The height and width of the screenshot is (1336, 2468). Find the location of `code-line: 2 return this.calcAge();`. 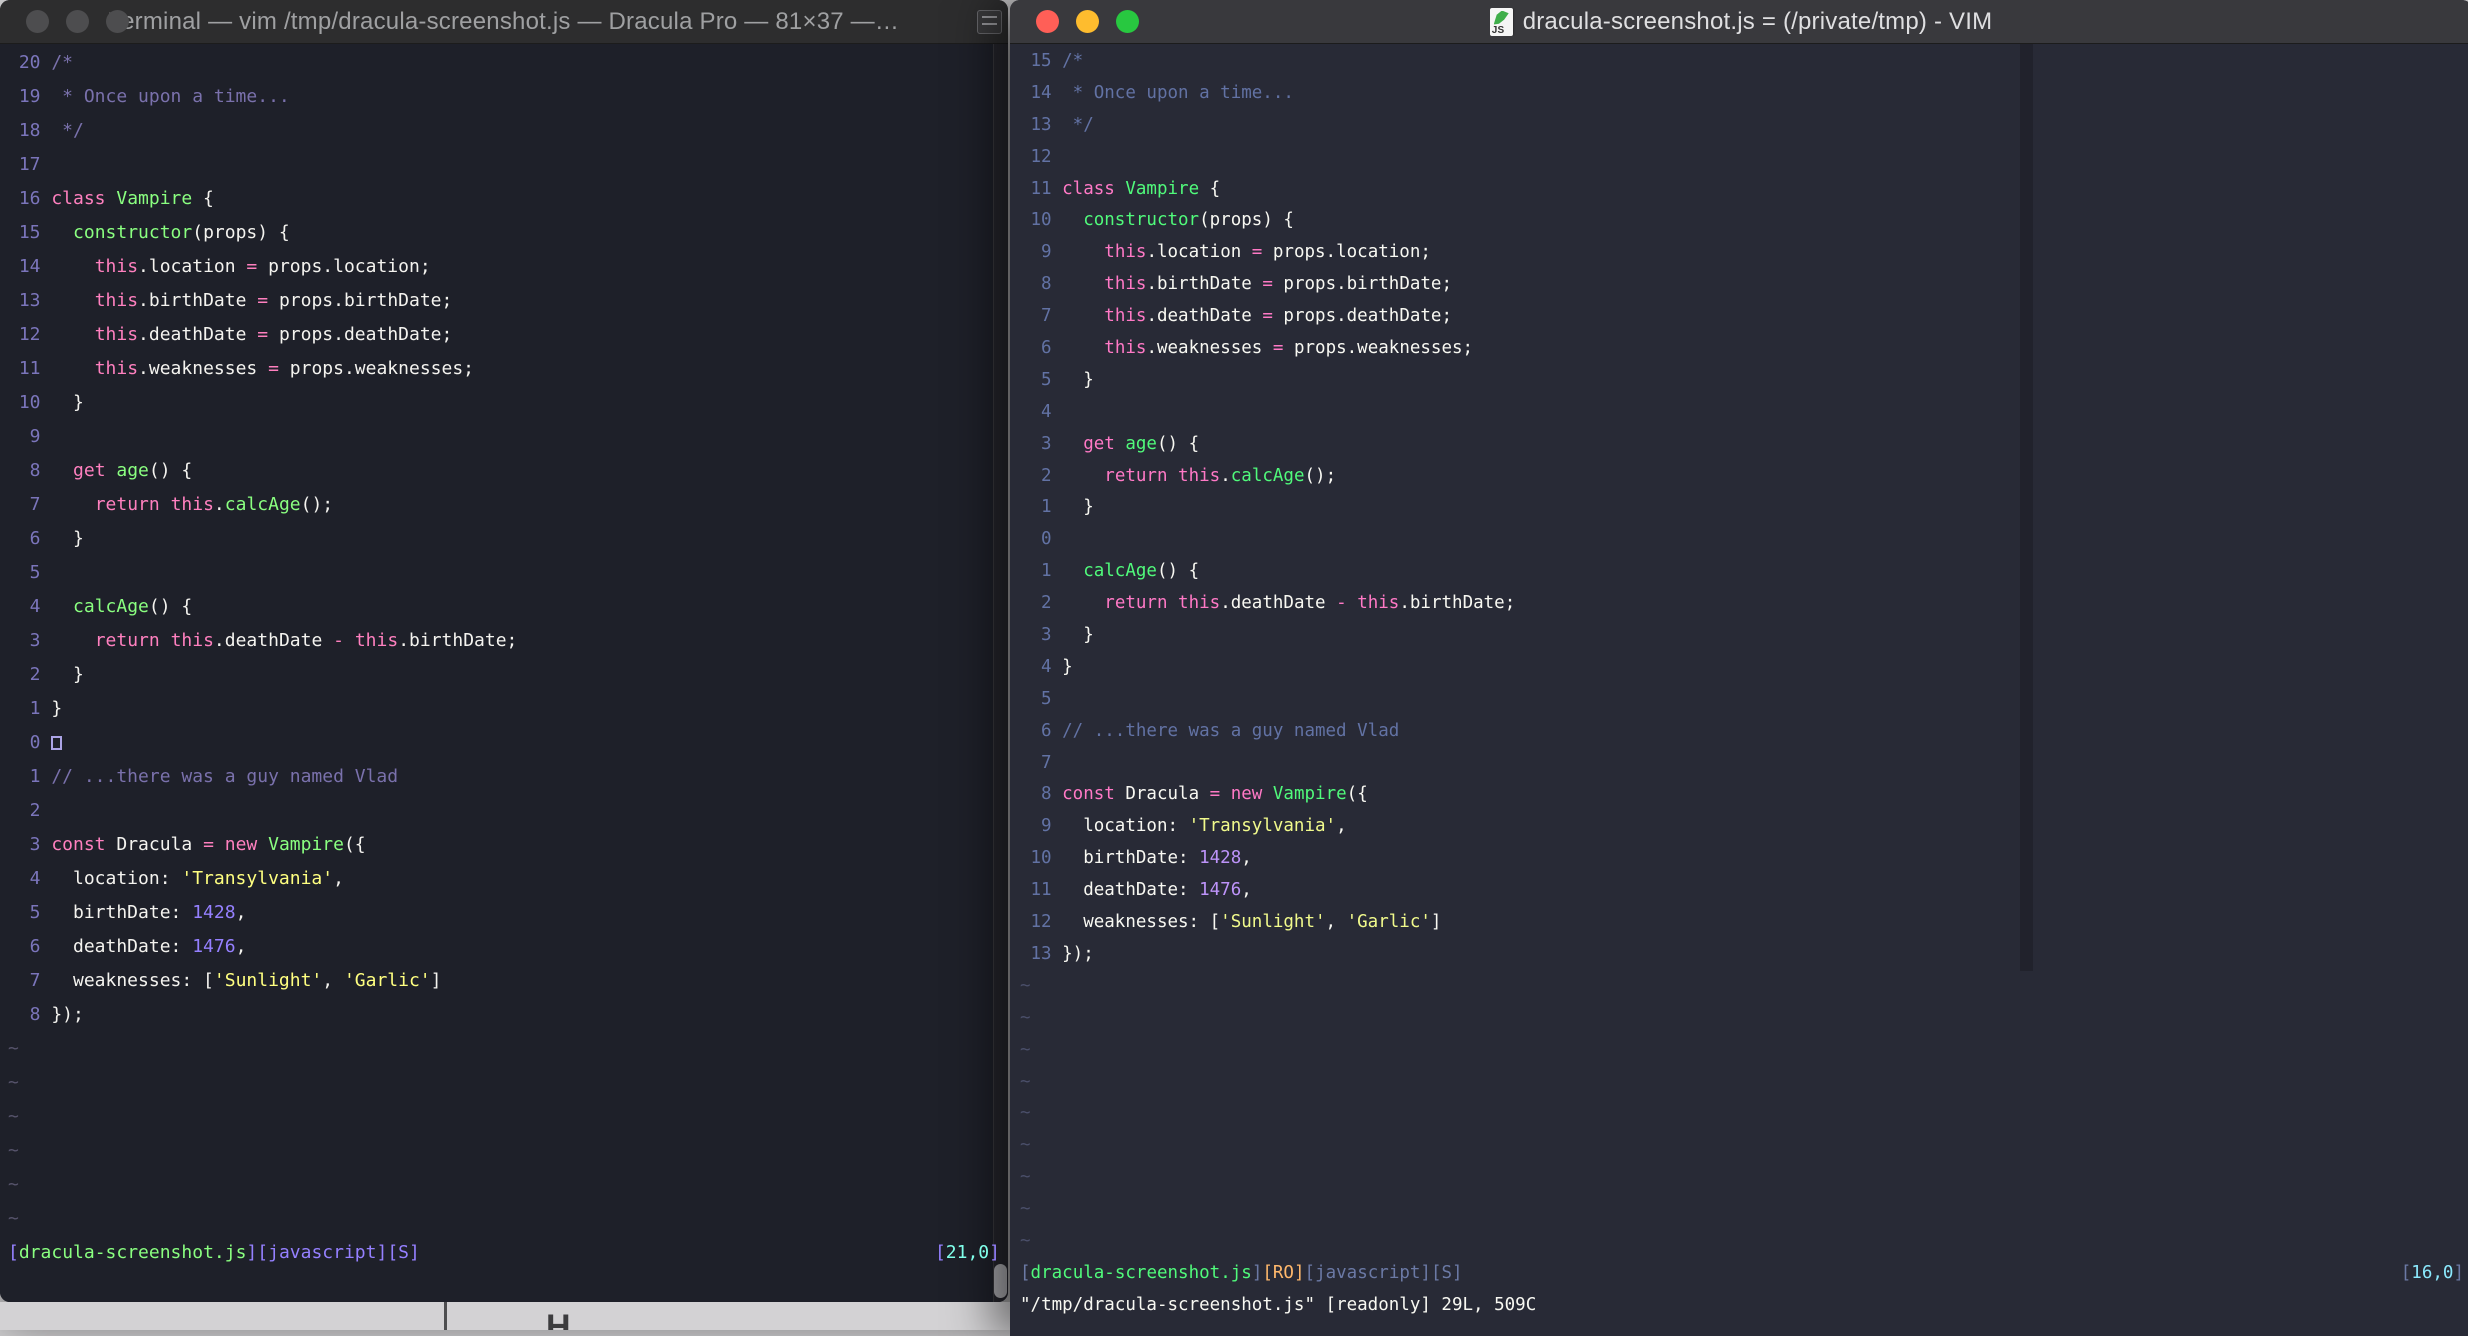

code-line: 2 return this.calcAge(); is located at coordinates (1744, 477).